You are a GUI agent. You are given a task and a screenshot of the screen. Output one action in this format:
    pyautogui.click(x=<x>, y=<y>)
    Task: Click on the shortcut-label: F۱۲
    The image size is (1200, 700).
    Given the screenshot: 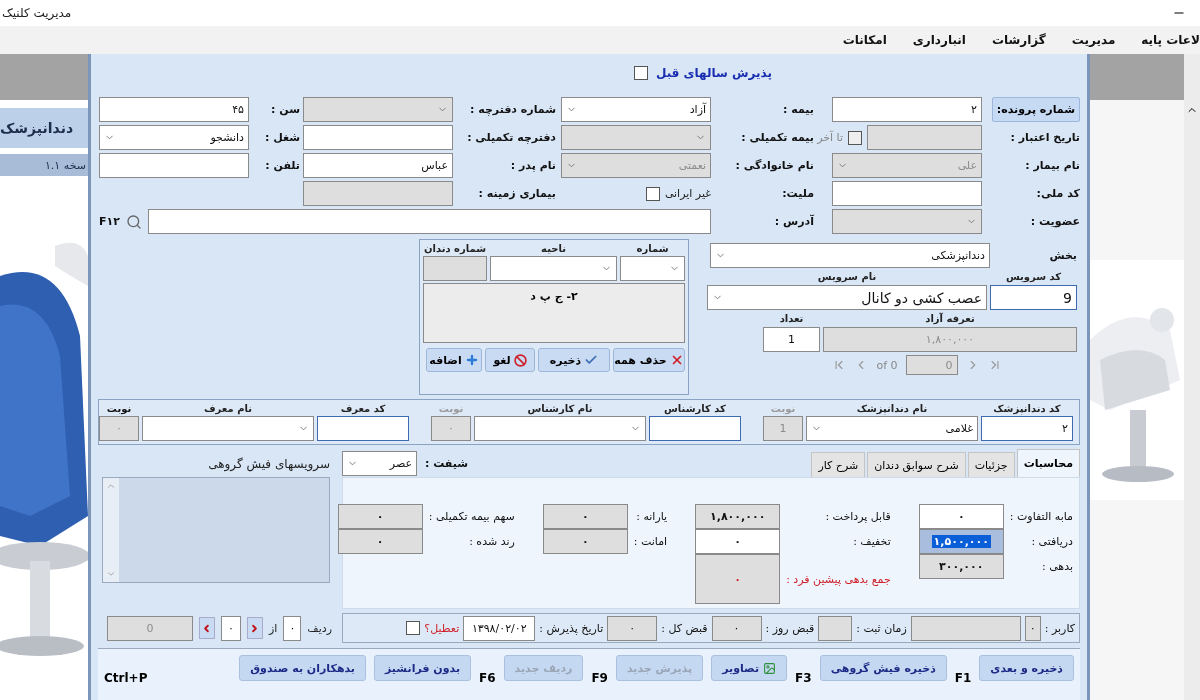 What is the action you would take?
    pyautogui.click(x=109, y=221)
    